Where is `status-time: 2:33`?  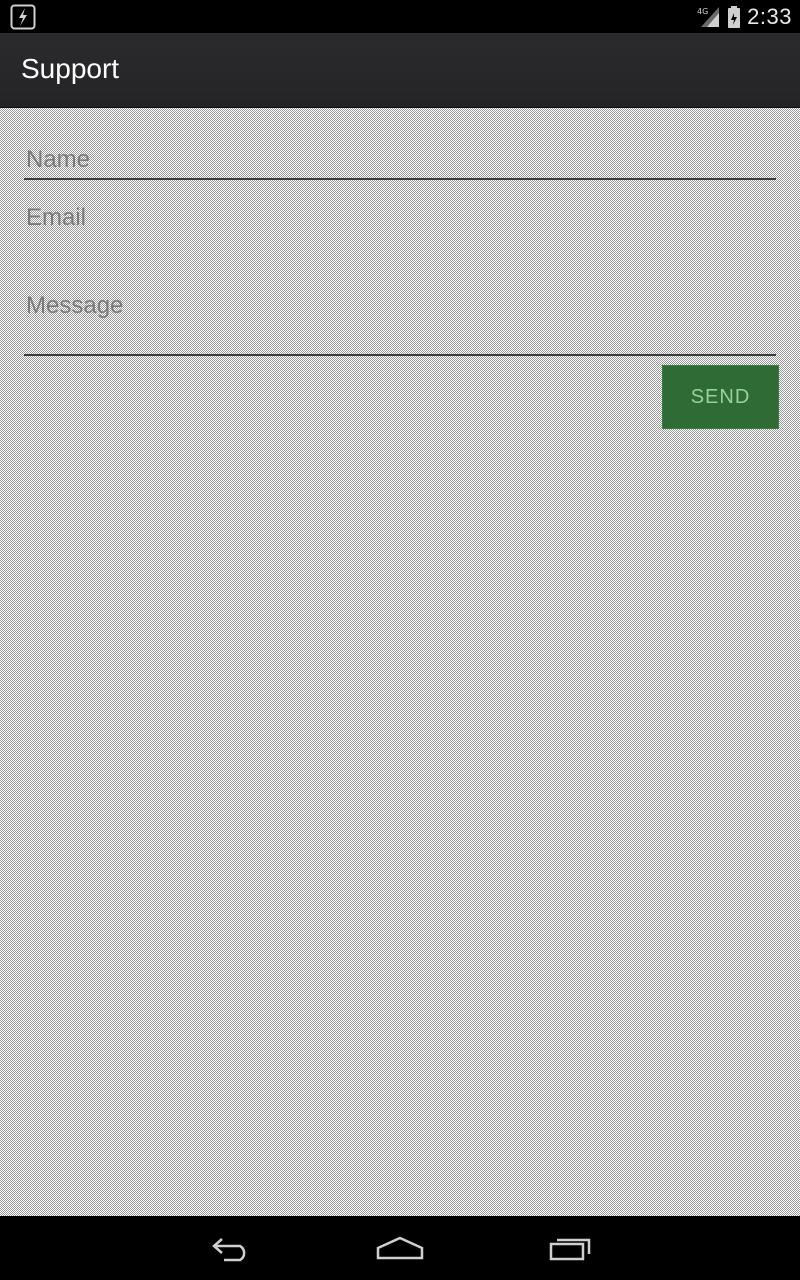 status-time: 2:33 is located at coordinates (769, 16).